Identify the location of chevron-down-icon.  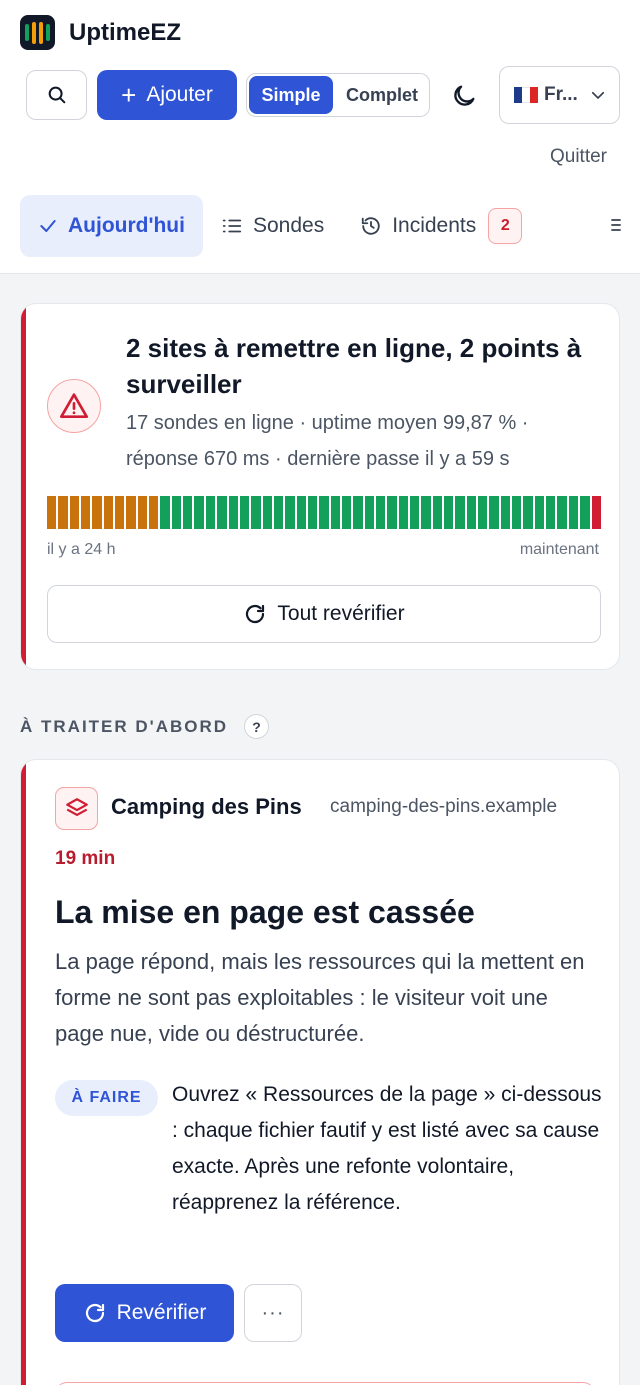
(598, 95).